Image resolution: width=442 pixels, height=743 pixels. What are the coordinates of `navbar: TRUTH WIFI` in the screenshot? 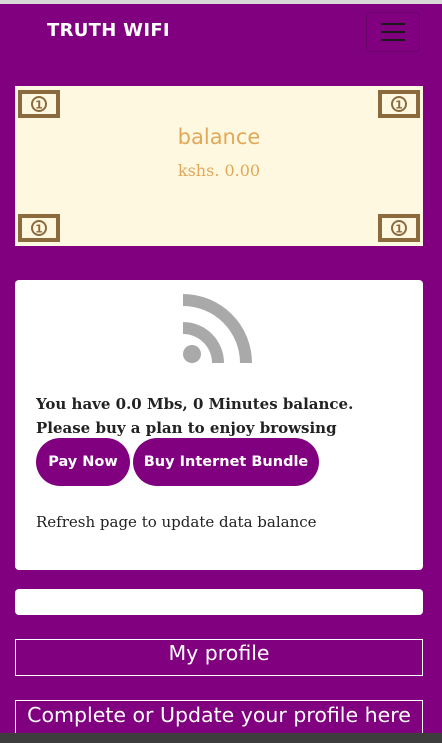 It's located at (221, 31).